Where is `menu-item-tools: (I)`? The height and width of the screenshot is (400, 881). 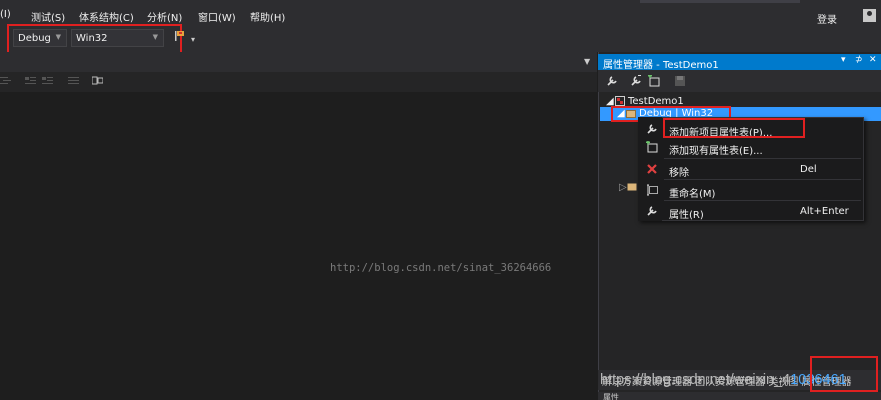
menu-item-tools: (I) is located at coordinates (5, 14).